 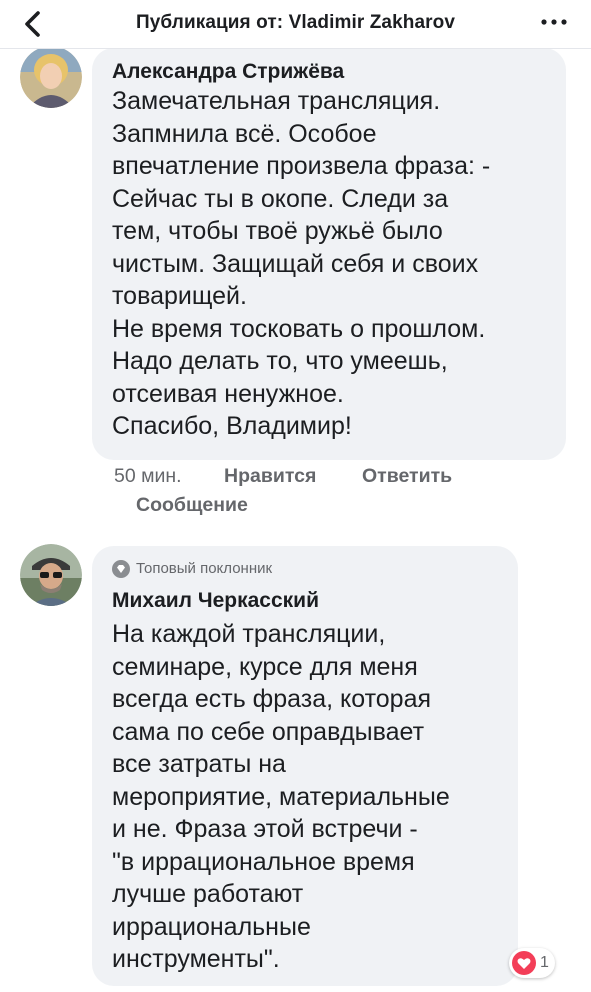 What do you see at coordinates (121, 569) in the screenshot?
I see `top-fan-badge-icon` at bounding box center [121, 569].